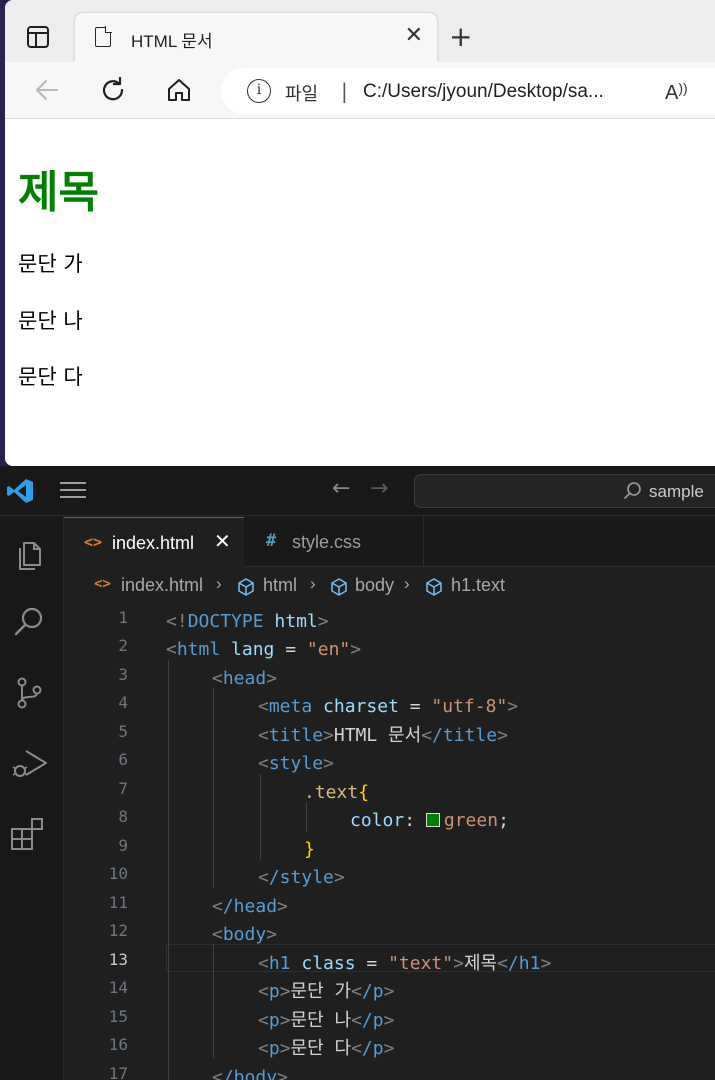  Describe the element at coordinates (280, 585) in the screenshot. I see `breadcrumb-item: html` at that location.